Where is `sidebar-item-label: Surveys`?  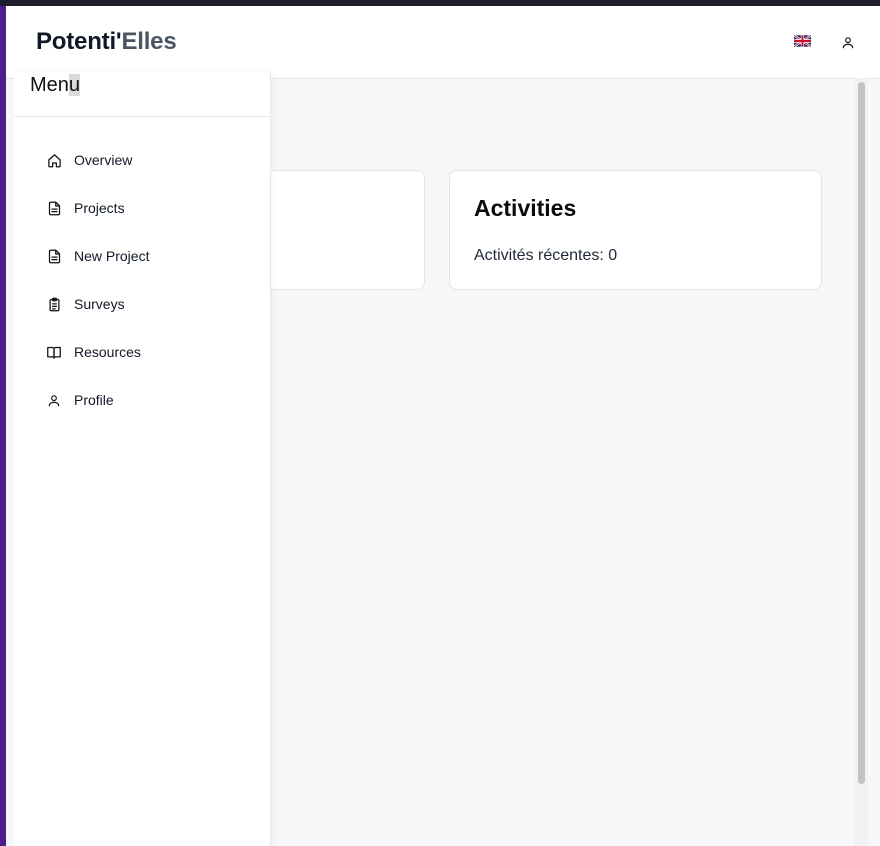
sidebar-item-label: Surveys is located at coordinates (99, 304).